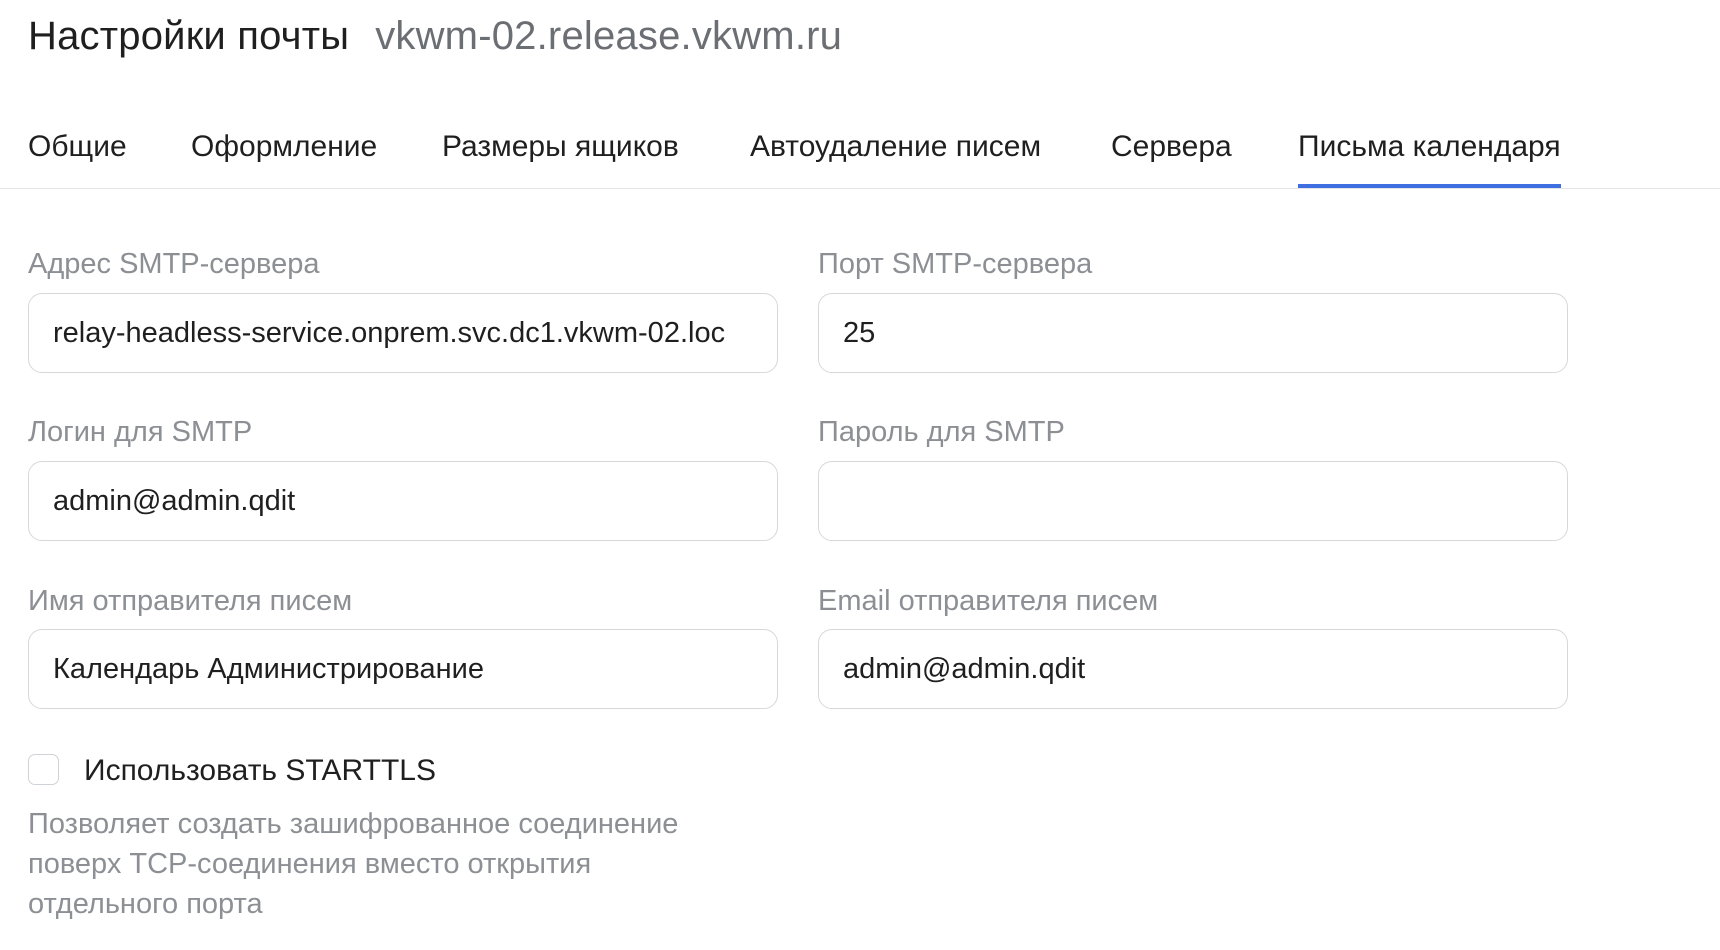 The image size is (1720, 950). Describe the element at coordinates (941, 432) in the screenshot. I see `smtp-password-label: Пароль для SMTP` at that location.